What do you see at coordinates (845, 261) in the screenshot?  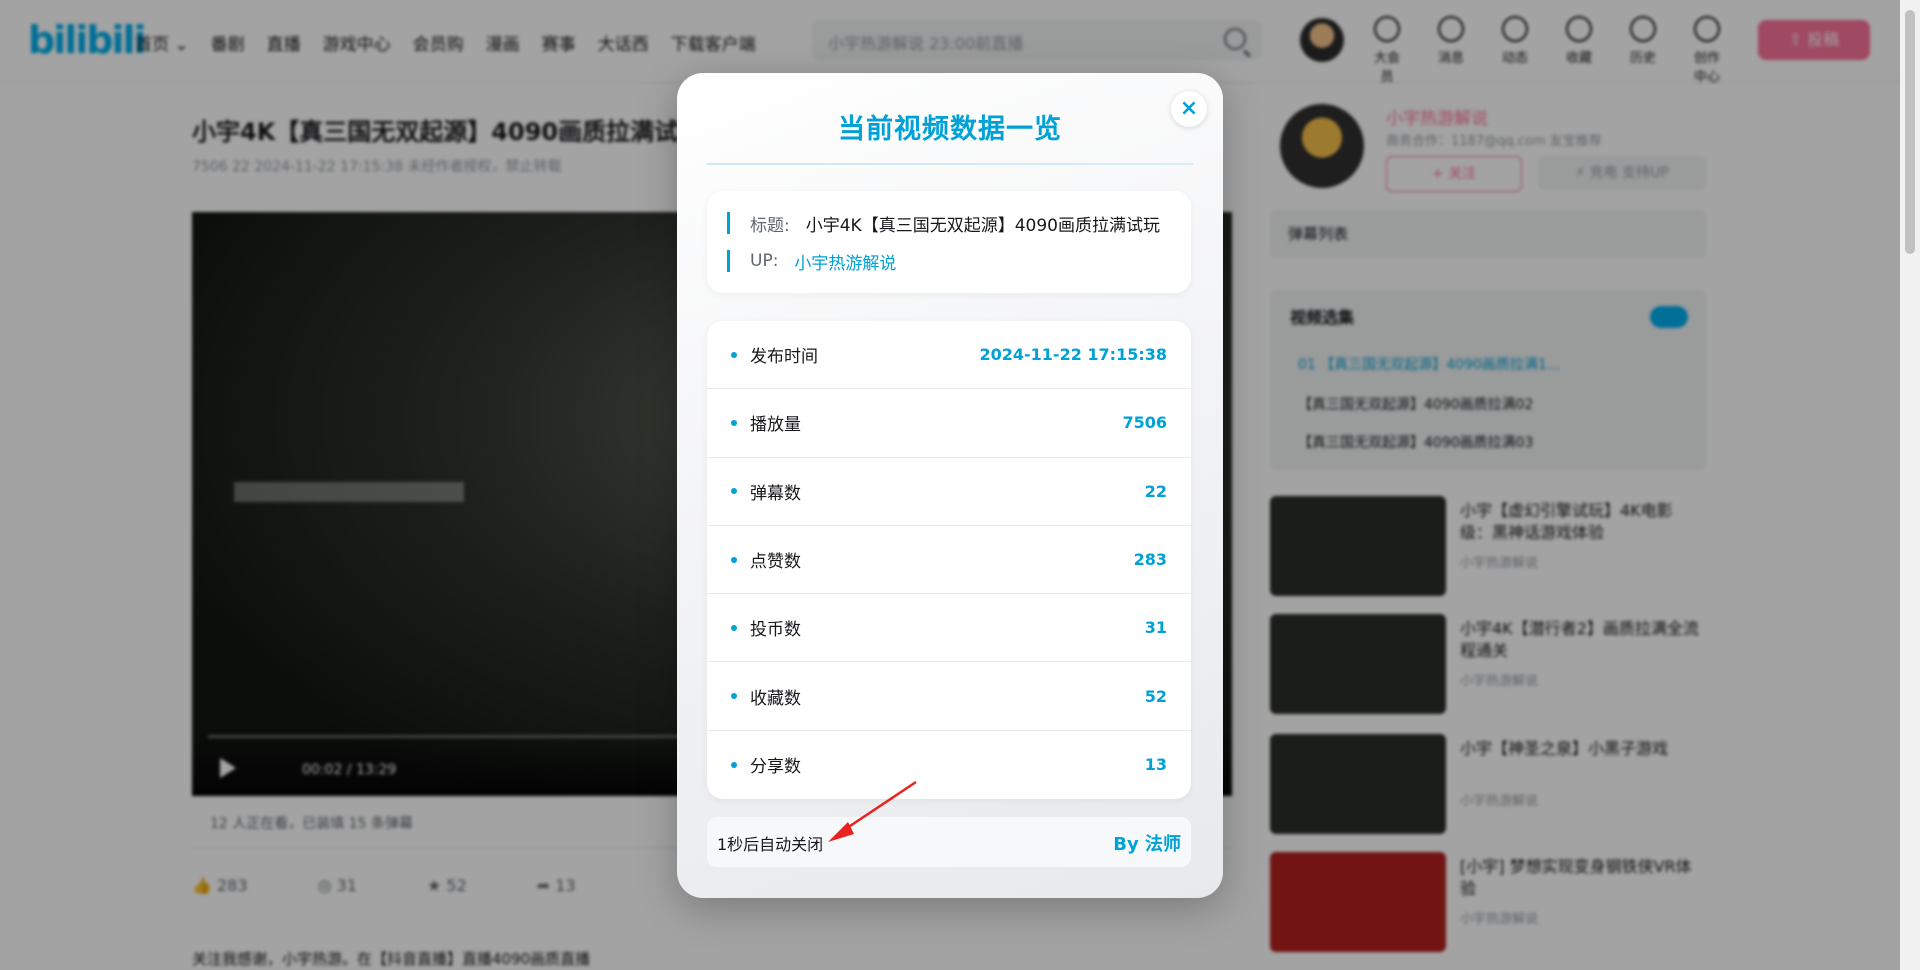 I see `info-value-up-link: 小宇热游解说` at bounding box center [845, 261].